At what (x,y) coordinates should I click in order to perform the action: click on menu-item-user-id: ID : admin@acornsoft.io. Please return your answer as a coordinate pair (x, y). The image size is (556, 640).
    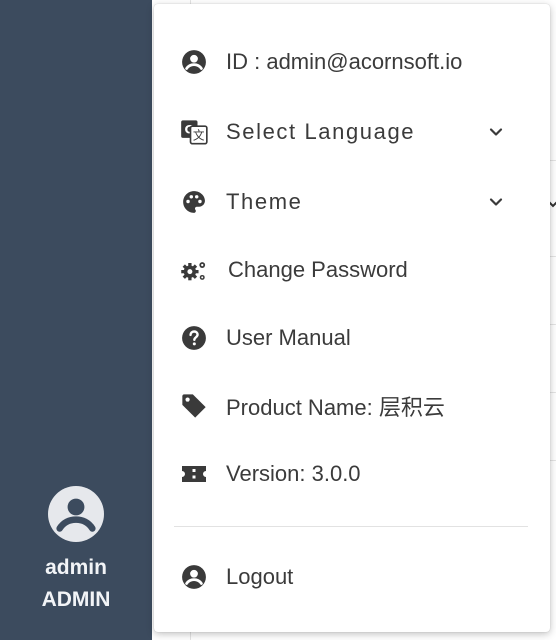
    Looking at the image, I should click on (352, 62).